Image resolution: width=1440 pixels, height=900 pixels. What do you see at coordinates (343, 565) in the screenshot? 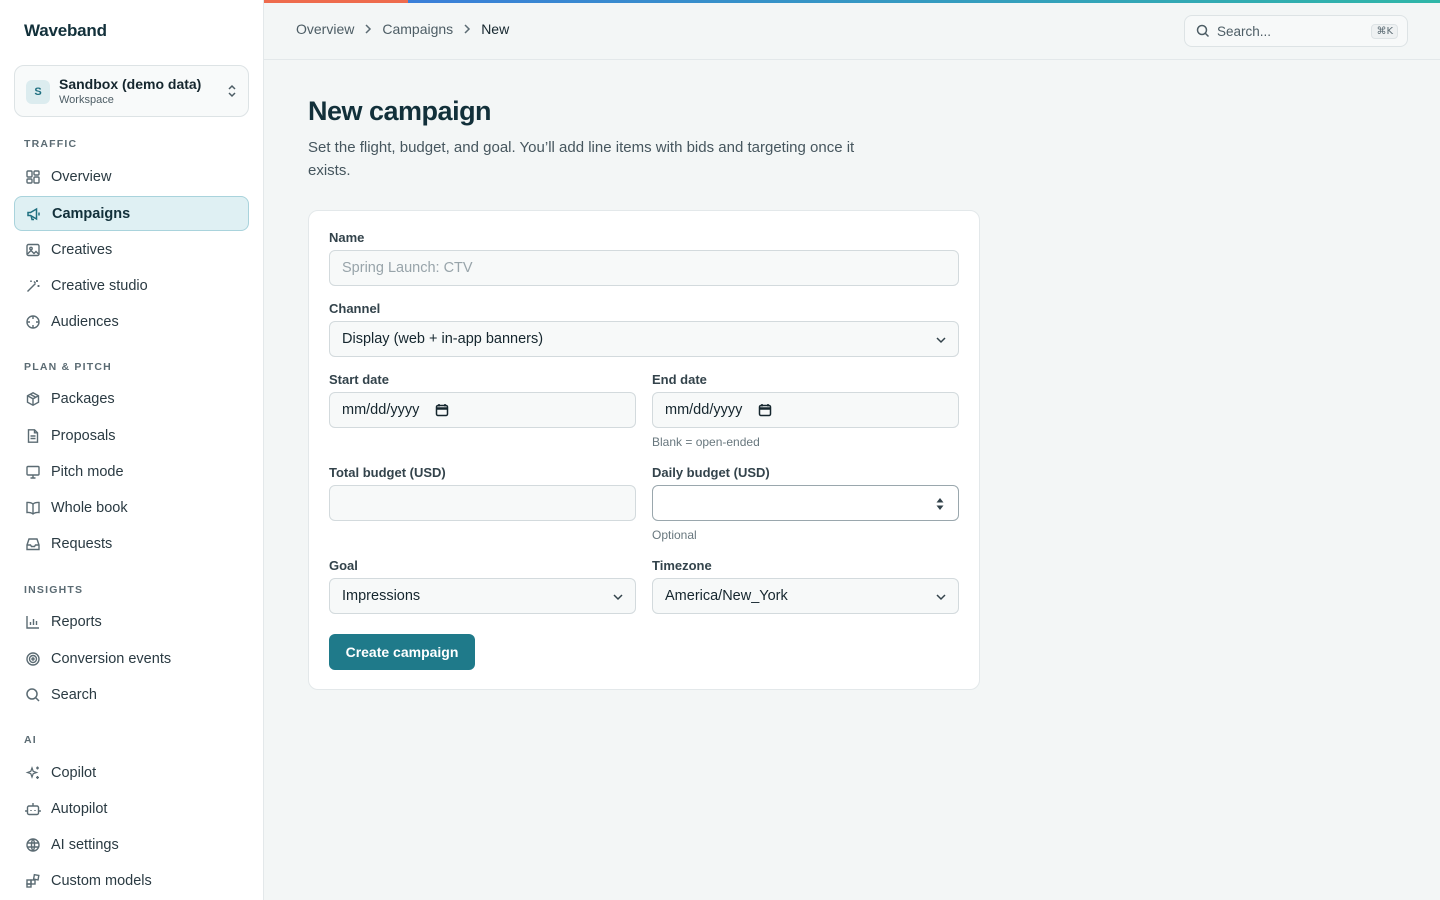
I see `goal-label: Goal` at bounding box center [343, 565].